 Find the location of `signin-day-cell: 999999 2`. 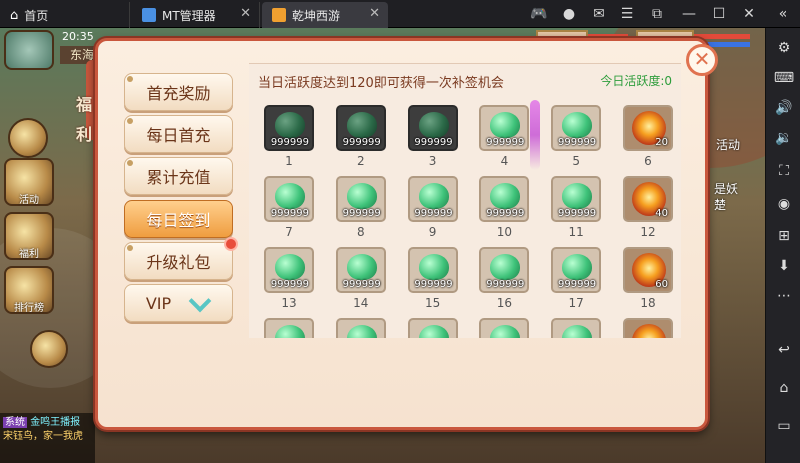

signin-day-cell: 999999 2 is located at coordinates (360, 136).